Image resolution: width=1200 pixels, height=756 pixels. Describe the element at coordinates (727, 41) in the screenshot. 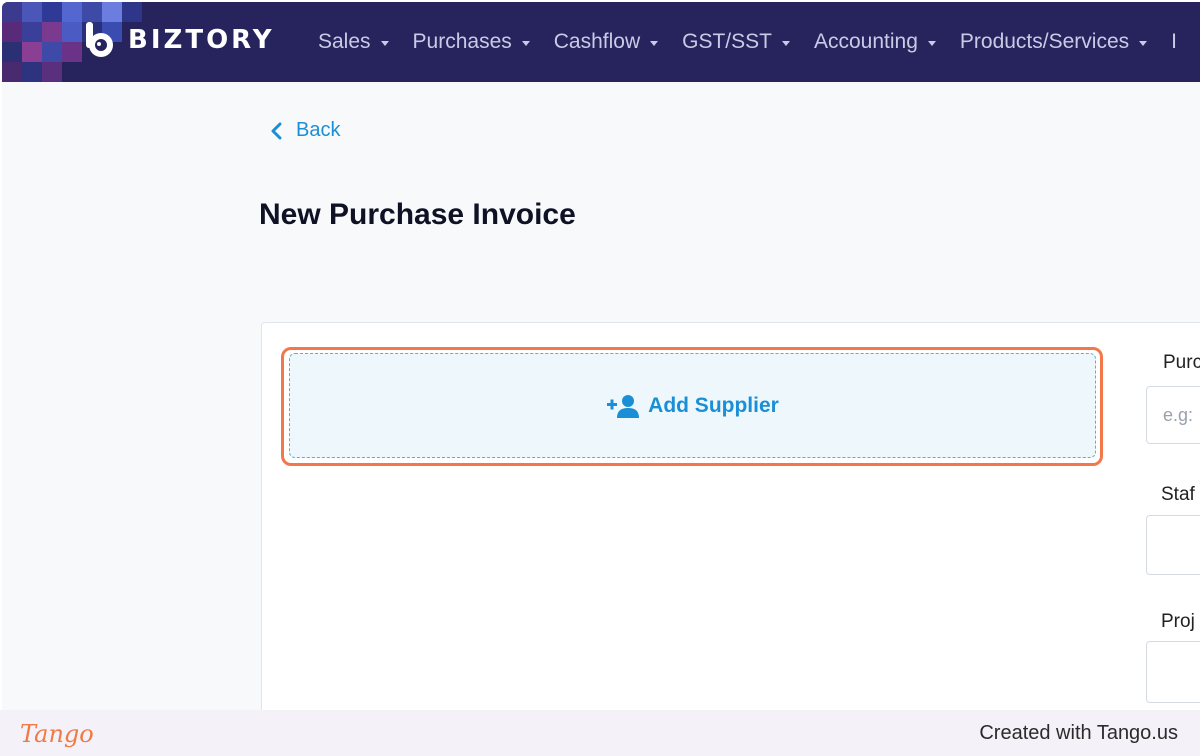

I see `nav-gst-sst-label: GST/SST` at that location.